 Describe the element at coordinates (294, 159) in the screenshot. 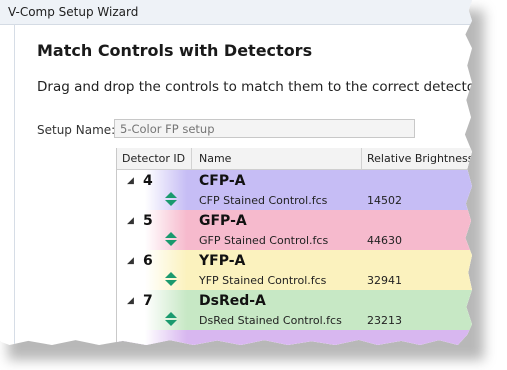

I see `grid-header: Detector ID Name Relative Brightness` at that location.